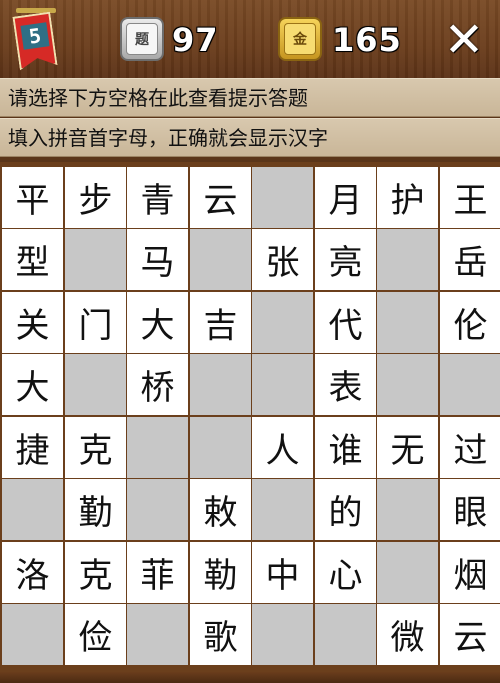 The image size is (500, 683). What do you see at coordinates (345, 259) in the screenshot?
I see `grid-cell: 亮` at bounding box center [345, 259].